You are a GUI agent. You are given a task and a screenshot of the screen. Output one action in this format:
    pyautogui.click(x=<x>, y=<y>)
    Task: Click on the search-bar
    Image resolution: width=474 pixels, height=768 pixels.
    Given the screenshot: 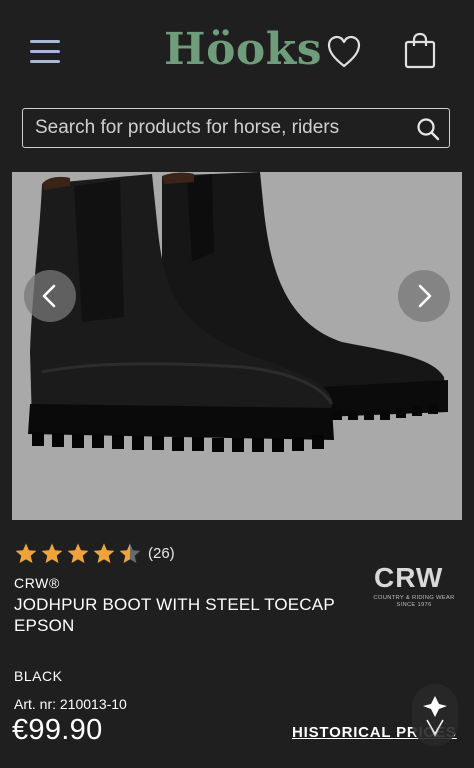 What is the action you would take?
    pyautogui.click(x=236, y=128)
    